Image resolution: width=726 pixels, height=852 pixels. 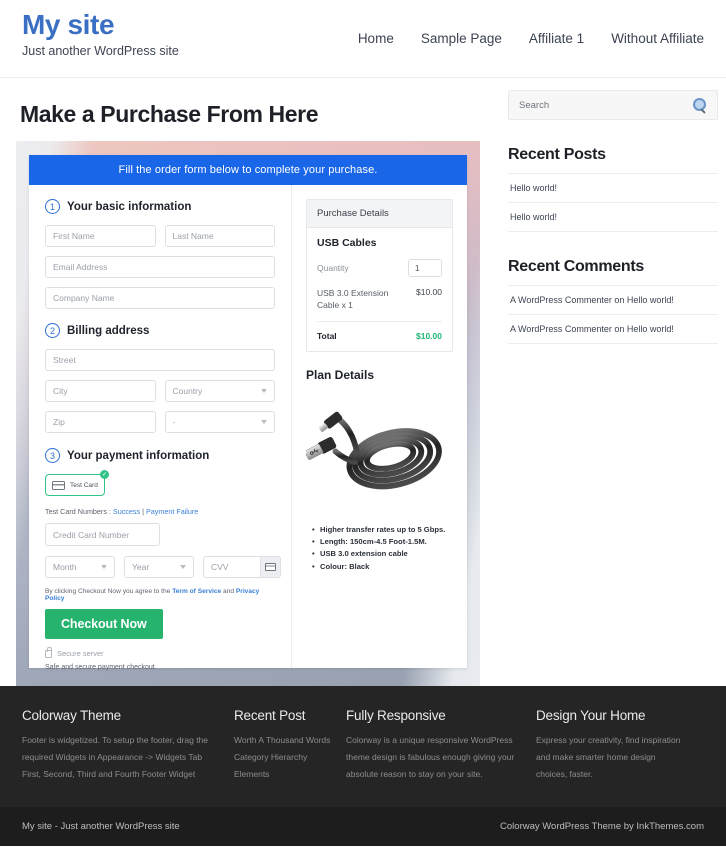 What do you see at coordinates (382, 567) in the screenshot?
I see `list-item: Colour: Black` at bounding box center [382, 567].